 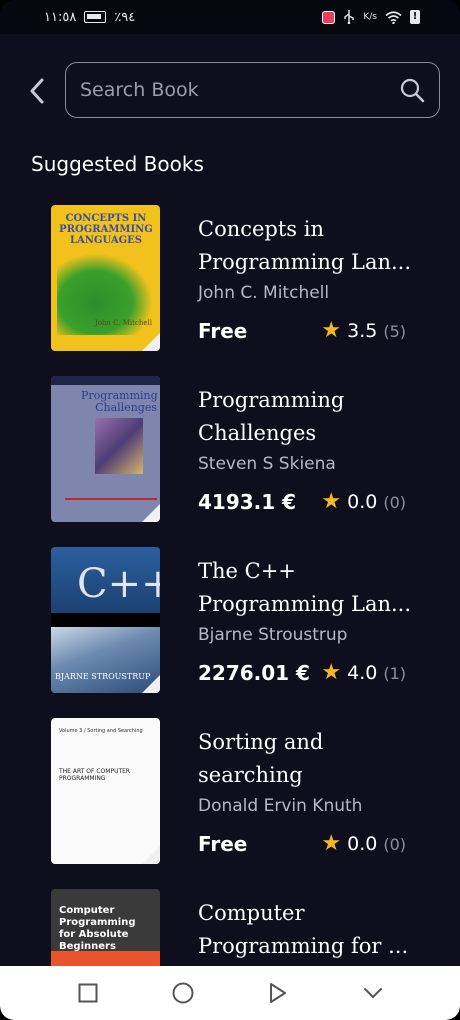 I want to click on book-title-line: The C++, so click(x=247, y=571).